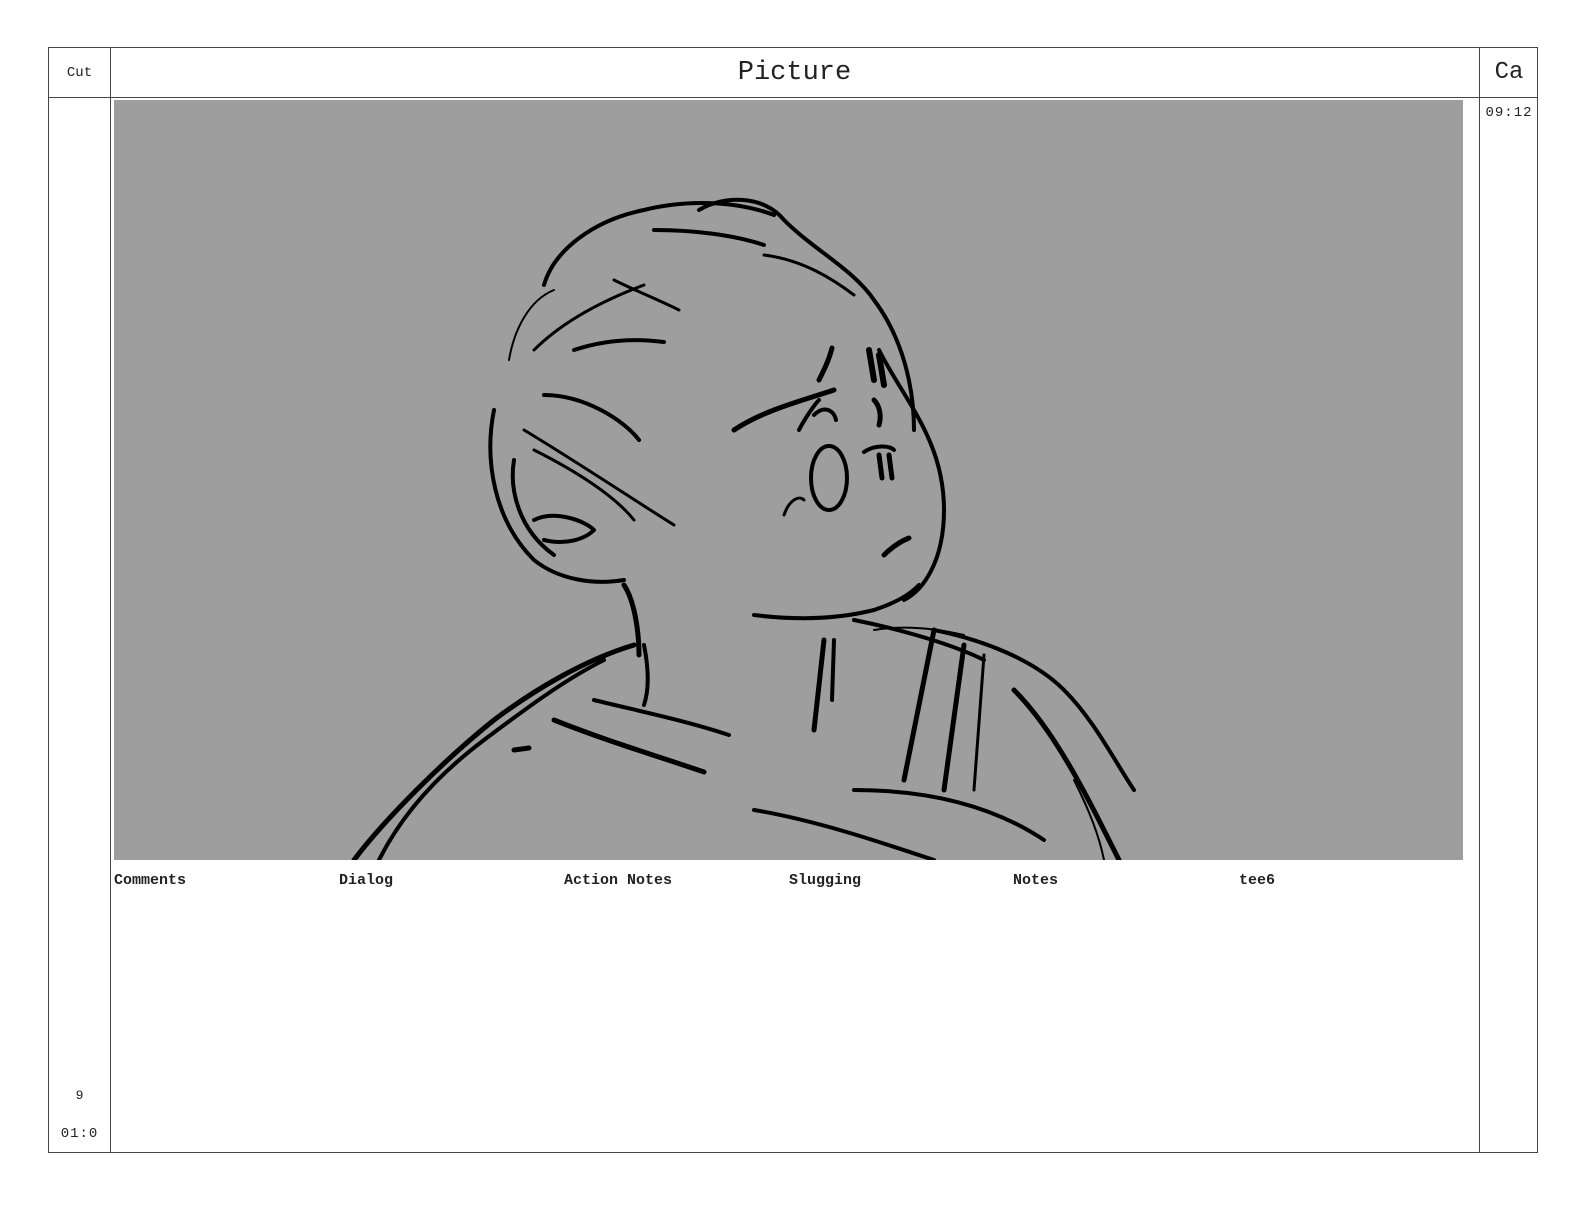 The height and width of the screenshot is (1224, 1584). Describe the element at coordinates (794, 72) in the screenshot. I see `picture-column-header: Picture` at that location.